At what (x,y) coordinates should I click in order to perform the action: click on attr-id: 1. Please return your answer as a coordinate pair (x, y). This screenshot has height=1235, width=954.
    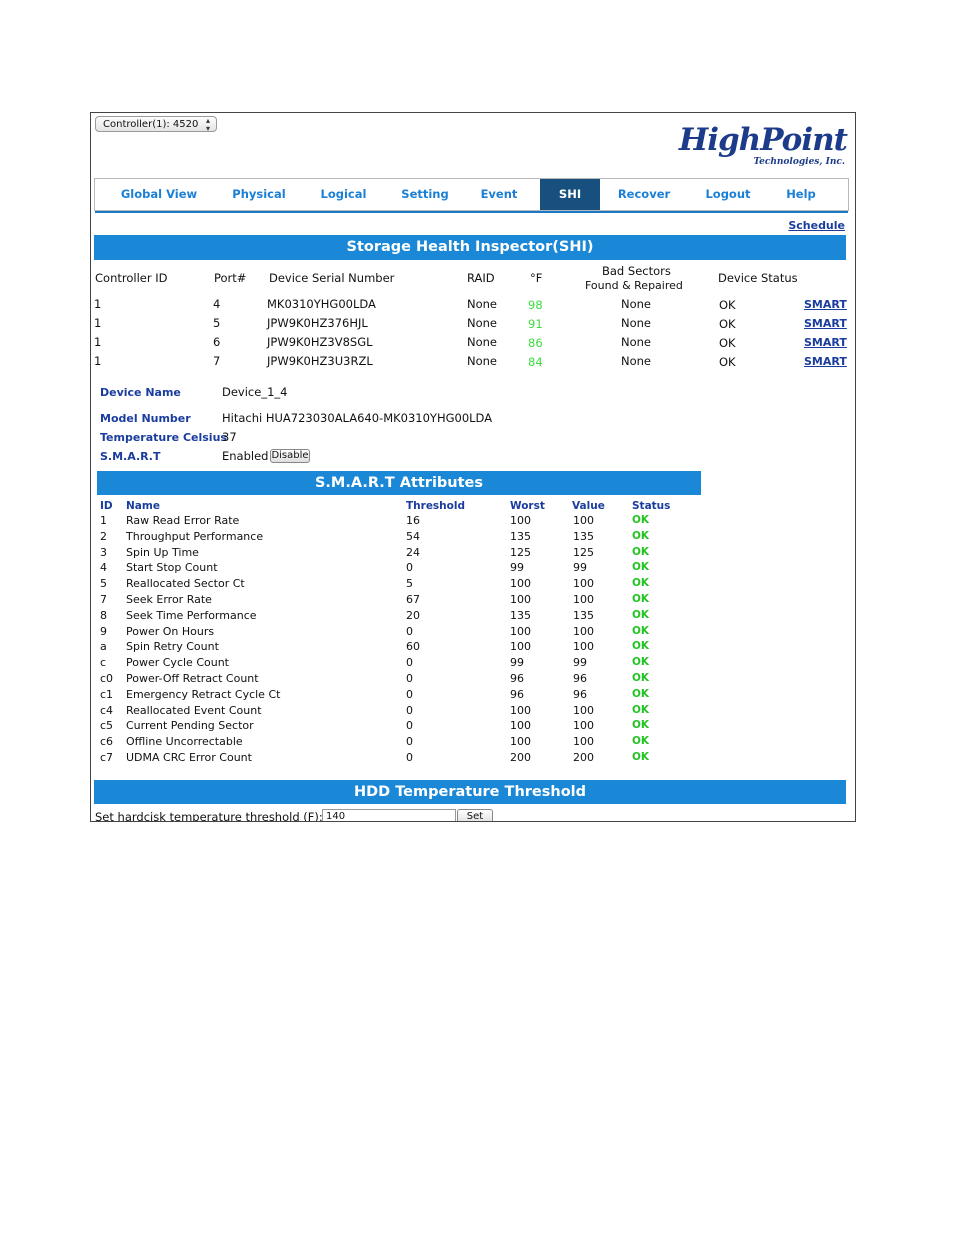
    Looking at the image, I should click on (103, 520).